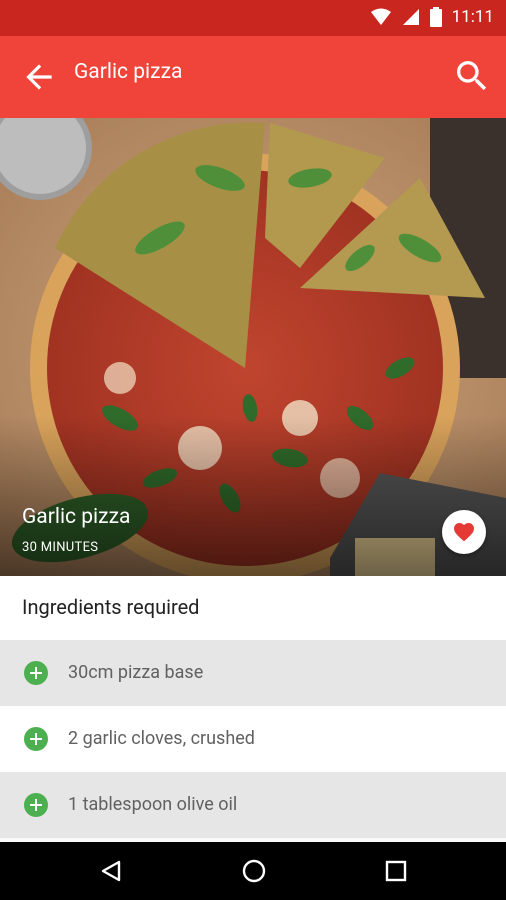  I want to click on ingredient-row: 2 garlic cloves, crushed, so click(253, 739).